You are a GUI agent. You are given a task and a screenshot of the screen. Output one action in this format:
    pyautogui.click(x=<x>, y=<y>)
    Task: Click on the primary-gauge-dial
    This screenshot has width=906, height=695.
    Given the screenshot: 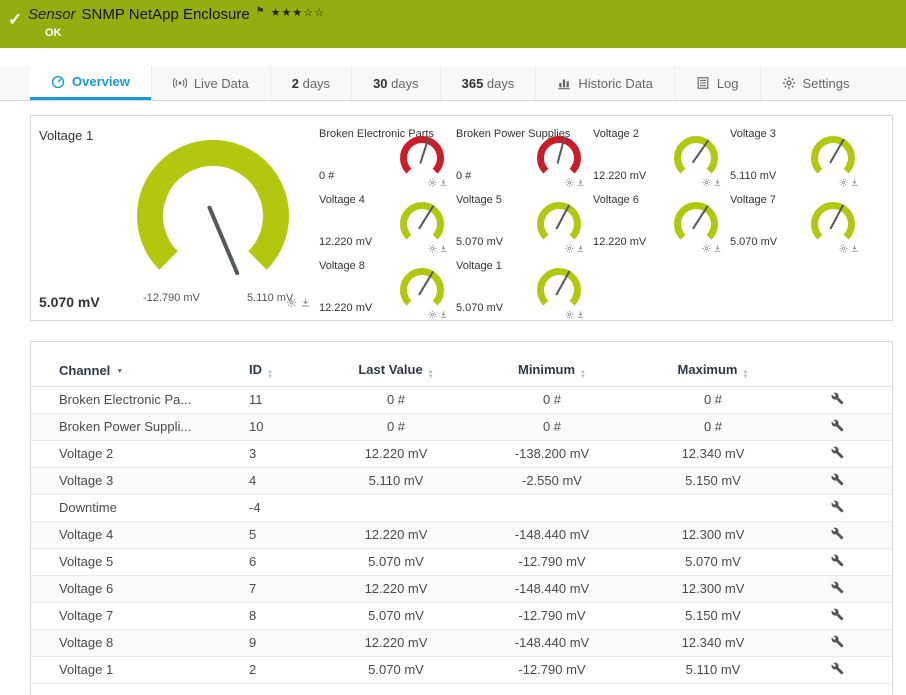 What is the action you would take?
    pyautogui.click(x=213, y=218)
    